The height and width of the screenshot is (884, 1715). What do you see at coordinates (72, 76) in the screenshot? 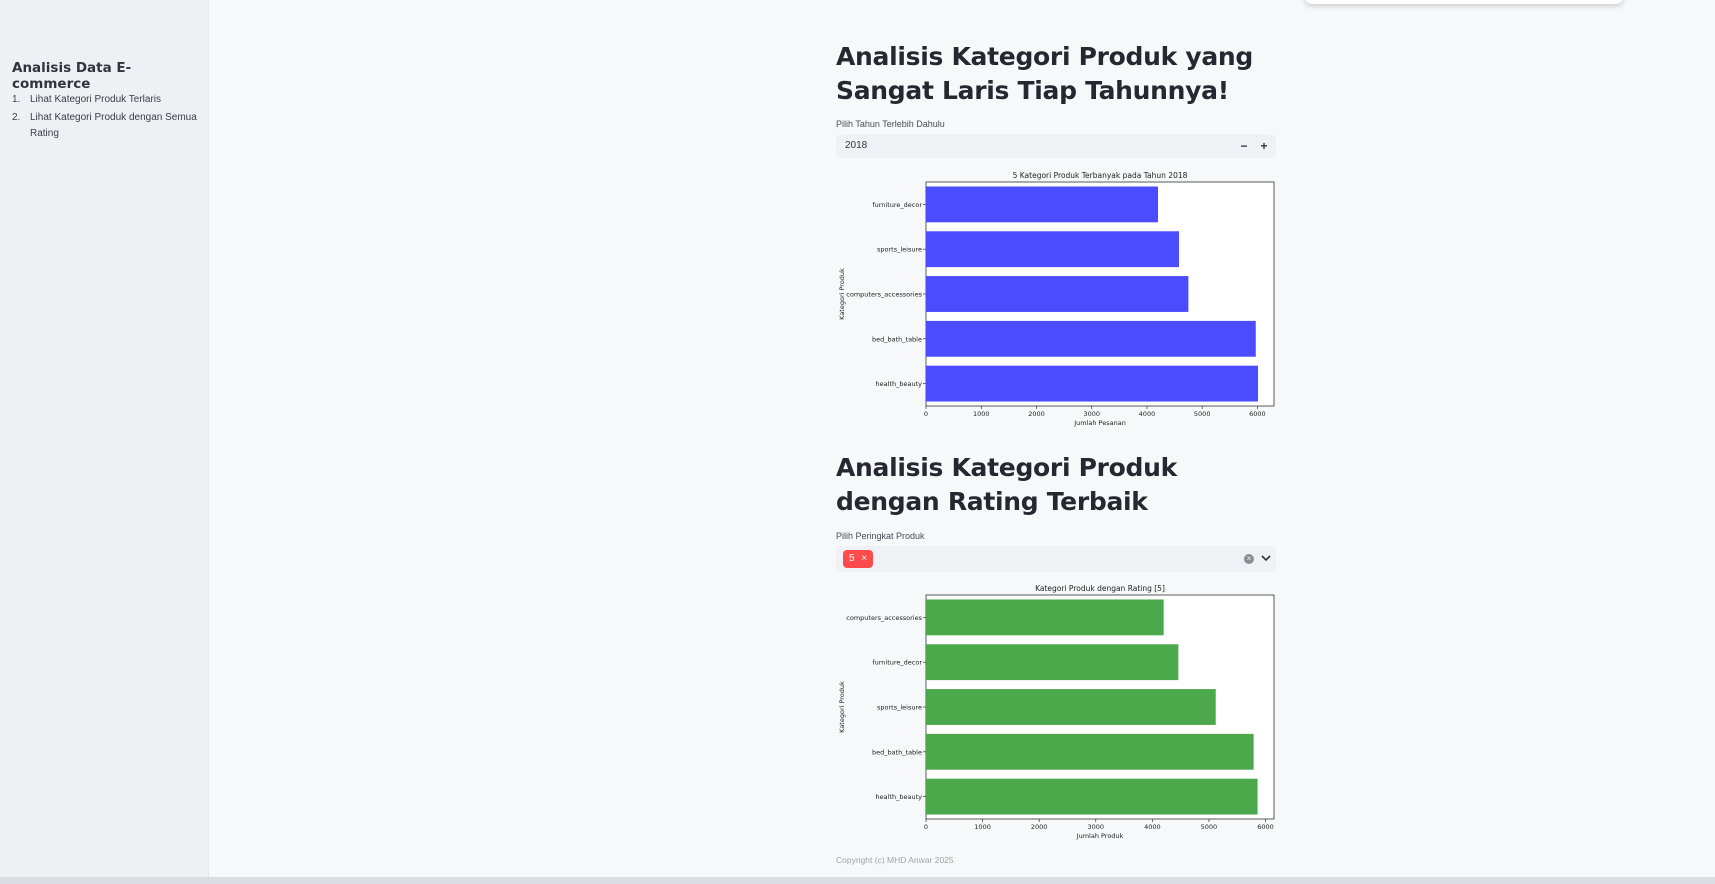
I see `sidebar-title: Analisis Data E-commerce` at bounding box center [72, 76].